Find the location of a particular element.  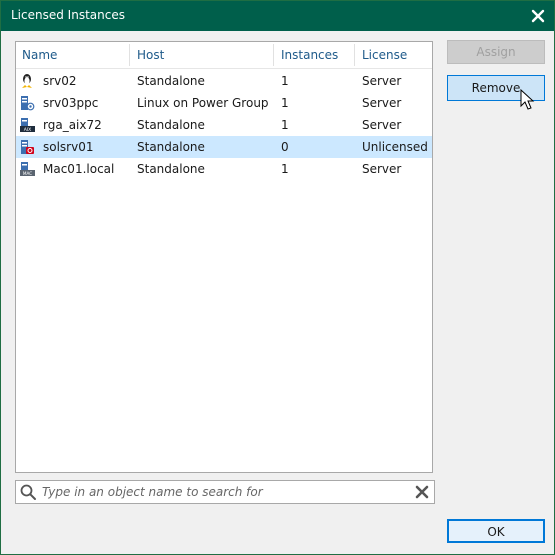

column-header-instances: Instances is located at coordinates (314, 55).